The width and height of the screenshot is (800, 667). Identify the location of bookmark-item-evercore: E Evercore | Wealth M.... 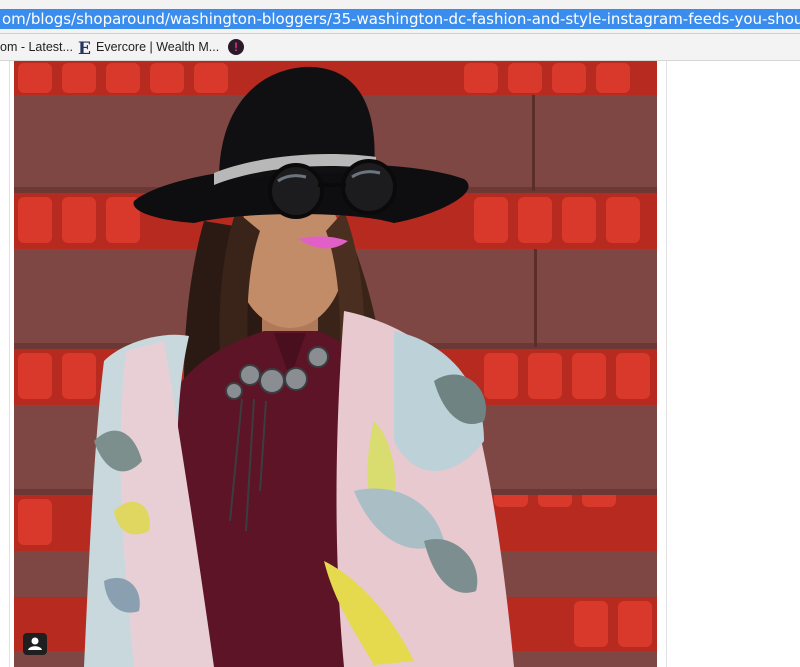
(149, 48).